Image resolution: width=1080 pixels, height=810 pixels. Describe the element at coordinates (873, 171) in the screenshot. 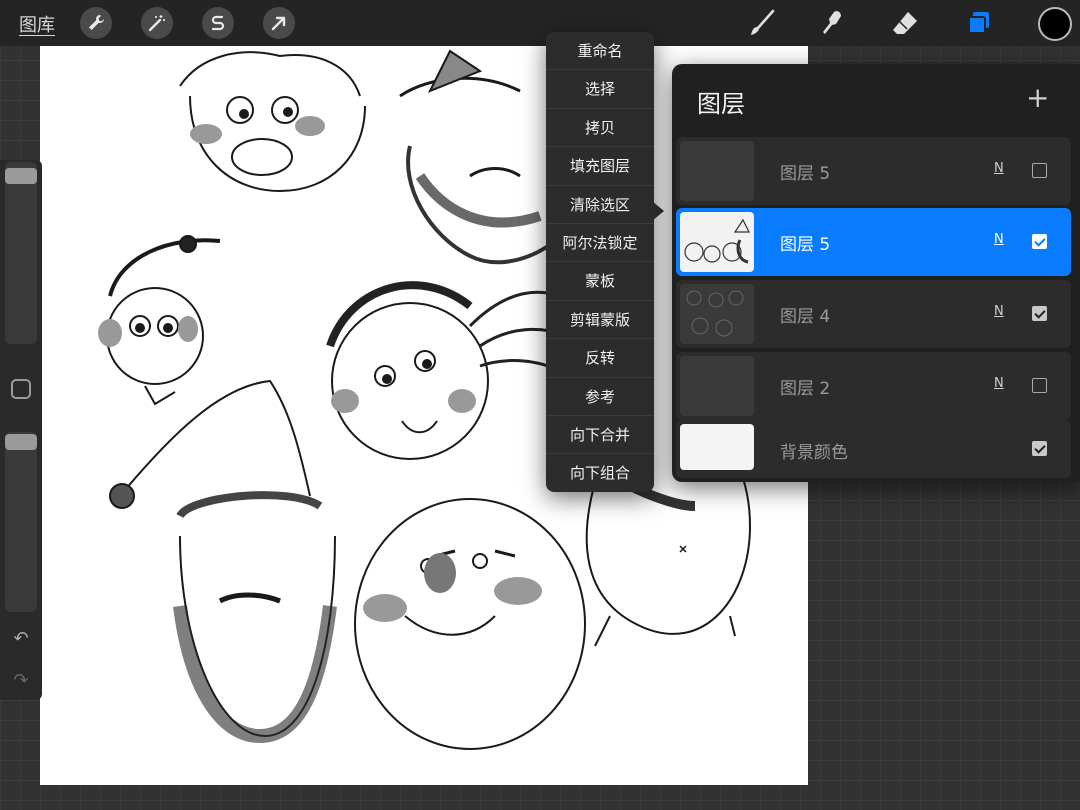

I see `layer-row: 图层 5 N` at that location.